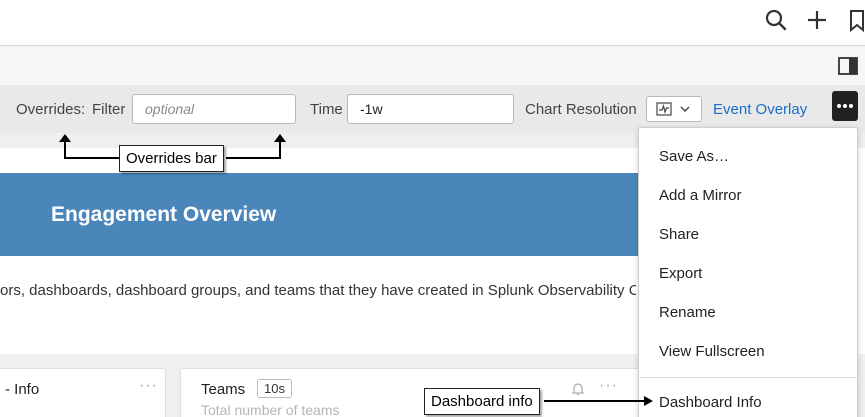 The width and height of the screenshot is (865, 417). What do you see at coordinates (22, 389) in the screenshot?
I see `chart-card-title: - Info` at bounding box center [22, 389].